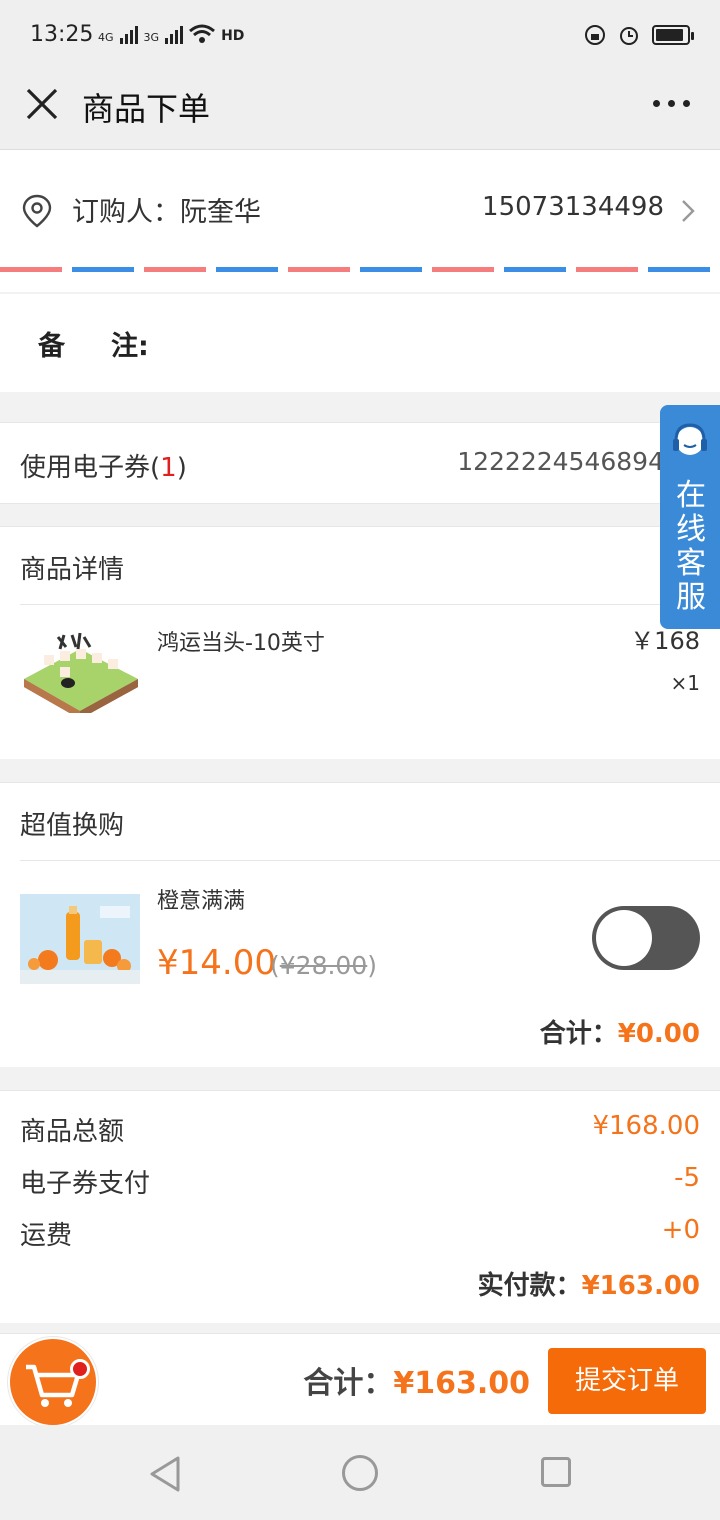 This screenshot has width=720, height=1520. What do you see at coordinates (685, 683) in the screenshot?
I see `product-quantity: ×1` at bounding box center [685, 683].